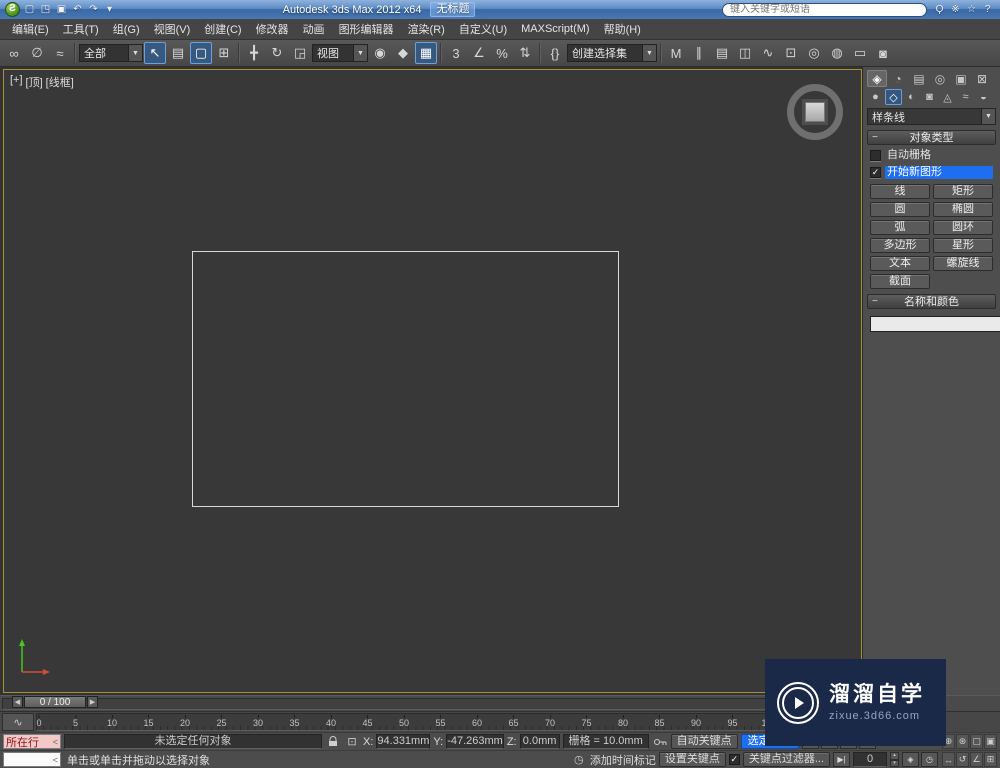 This screenshot has width=1000, height=768. What do you see at coordinates (613, 760) in the screenshot?
I see `add-time-tag: ◷ 添加时间标记` at bounding box center [613, 760].